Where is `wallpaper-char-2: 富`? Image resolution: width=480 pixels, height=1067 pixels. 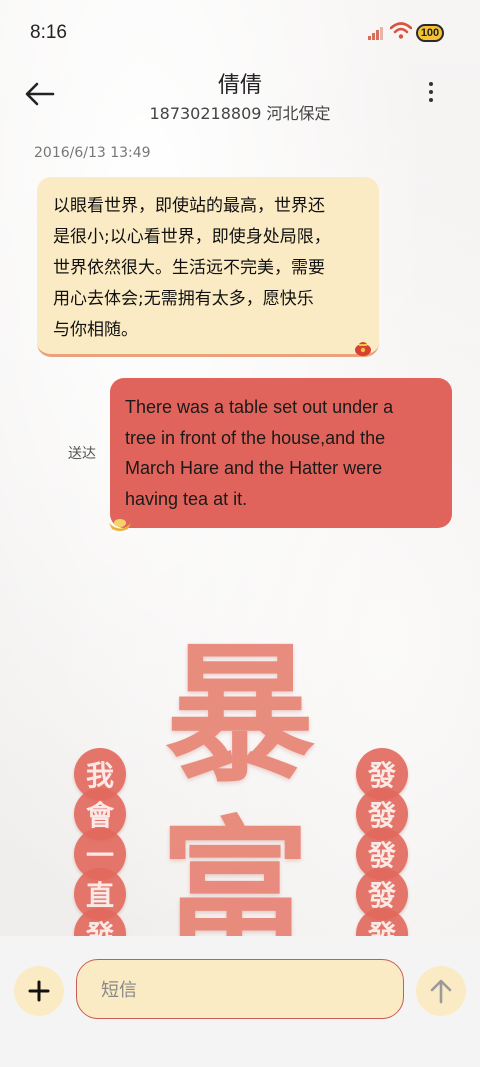
wallpaper-char-2: 富 is located at coordinates (235, 876).